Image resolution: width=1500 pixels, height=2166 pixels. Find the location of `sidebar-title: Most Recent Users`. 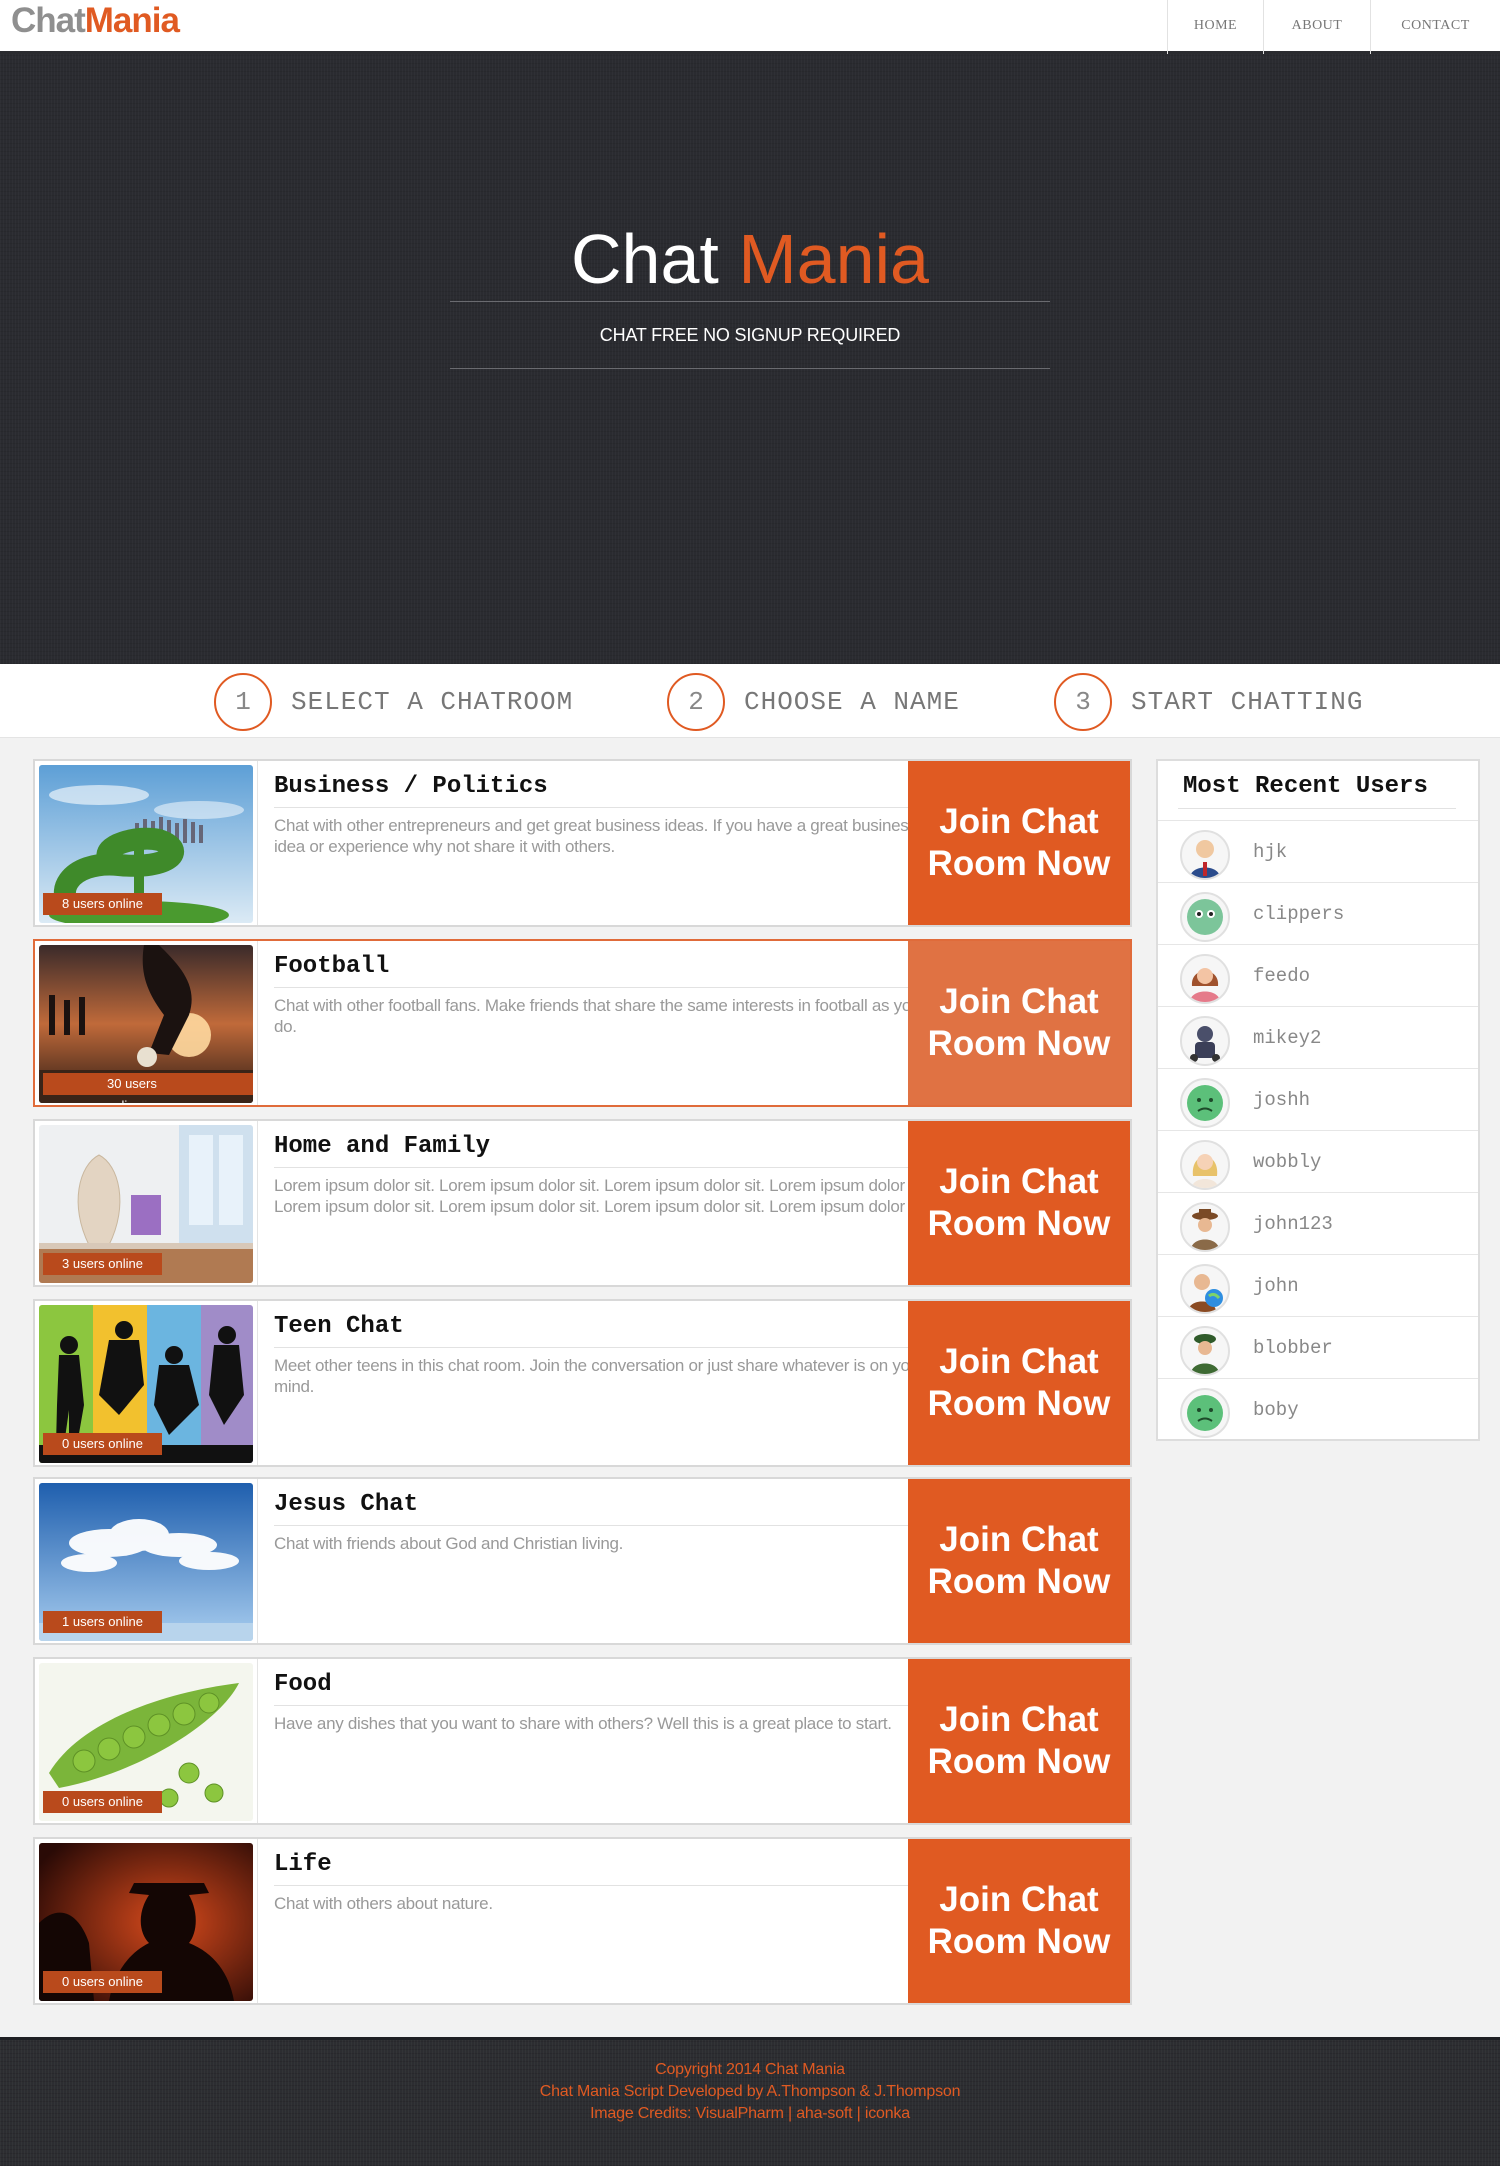

sidebar-title: Most Recent Users is located at coordinates (1305, 786).